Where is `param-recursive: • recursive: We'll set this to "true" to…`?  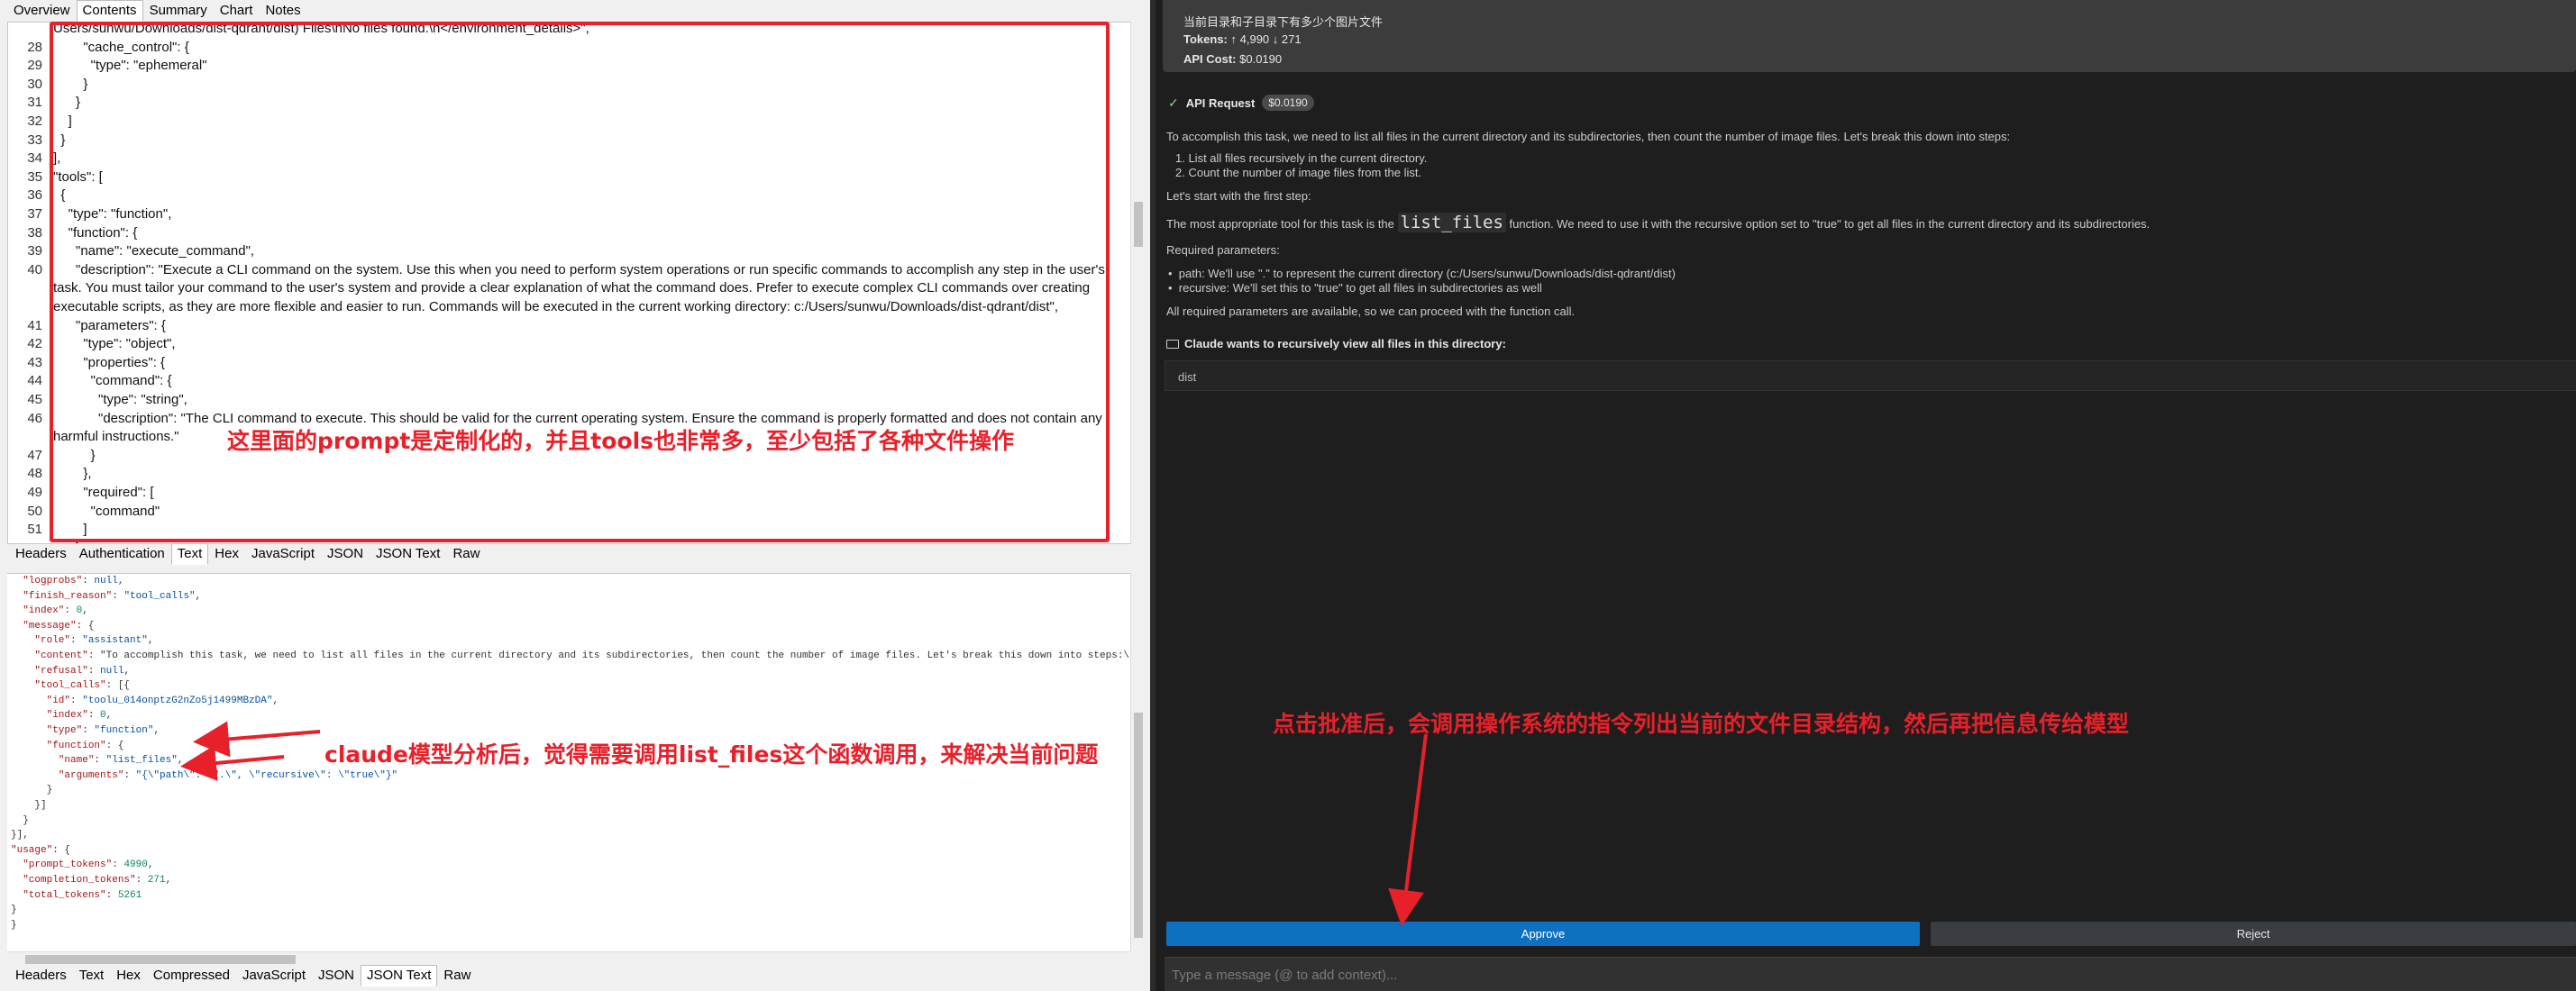 param-recursive: • recursive: We'll set this to "true" to… is located at coordinates (1355, 288).